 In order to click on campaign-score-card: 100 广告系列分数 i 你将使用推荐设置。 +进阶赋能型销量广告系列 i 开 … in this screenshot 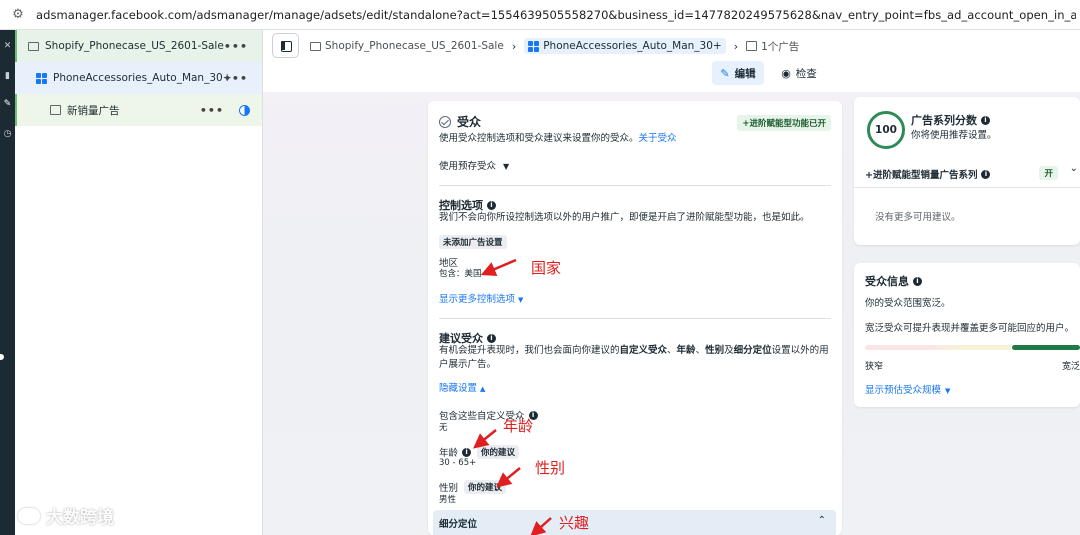, I will do `click(967, 171)`.